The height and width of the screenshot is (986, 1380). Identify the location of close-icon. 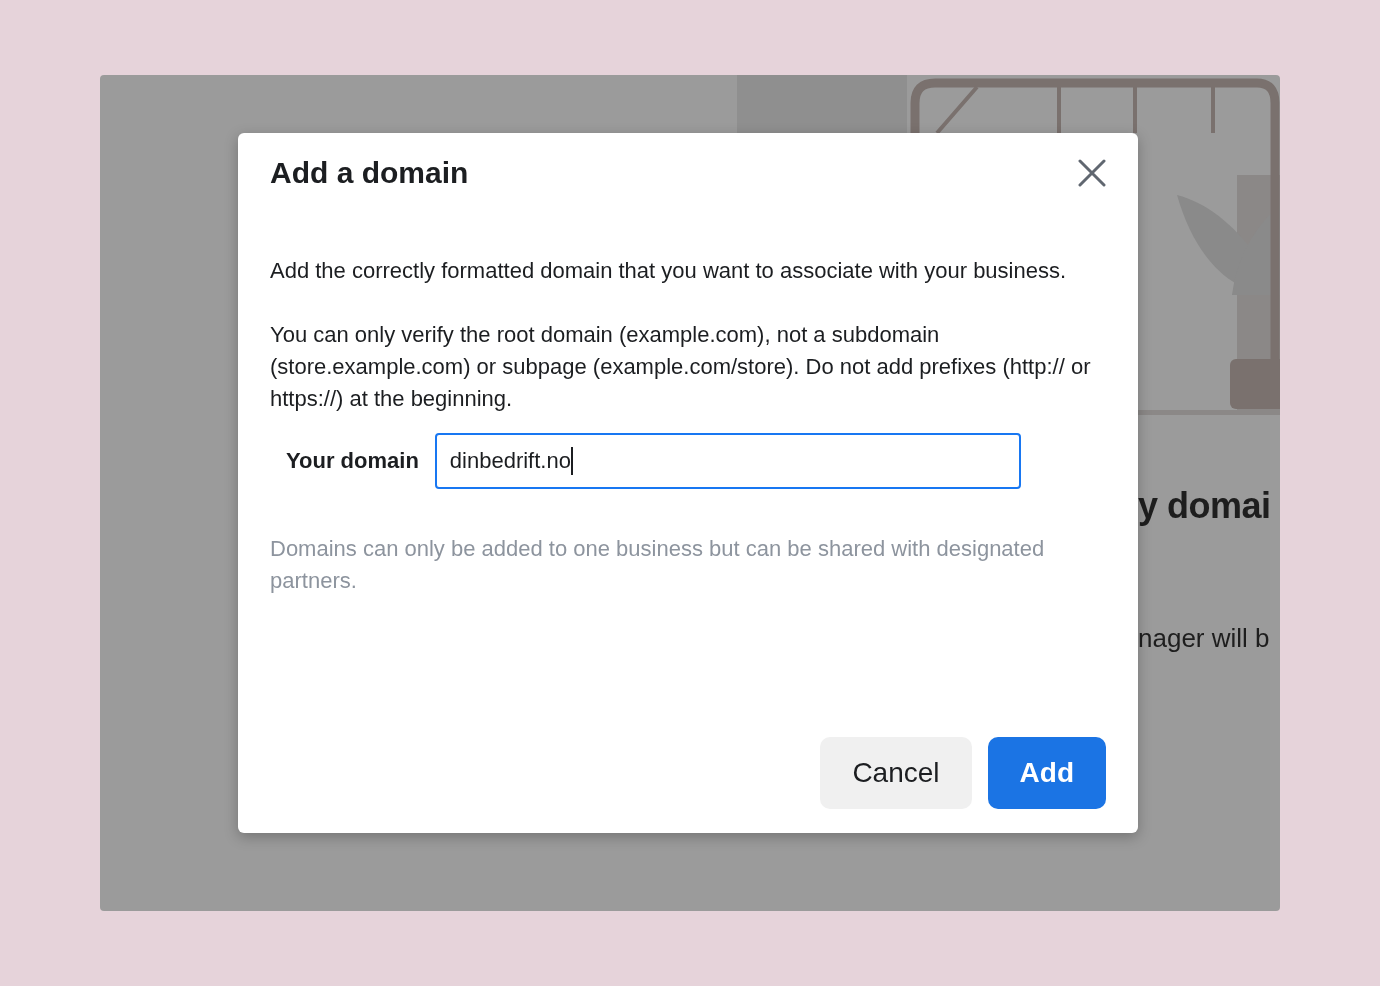
(1092, 173).